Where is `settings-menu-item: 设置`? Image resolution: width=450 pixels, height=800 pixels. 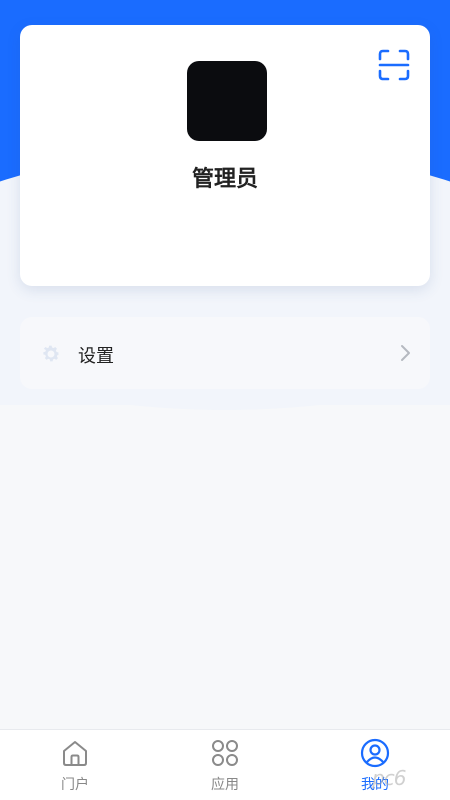 settings-menu-item: 设置 is located at coordinates (225, 353).